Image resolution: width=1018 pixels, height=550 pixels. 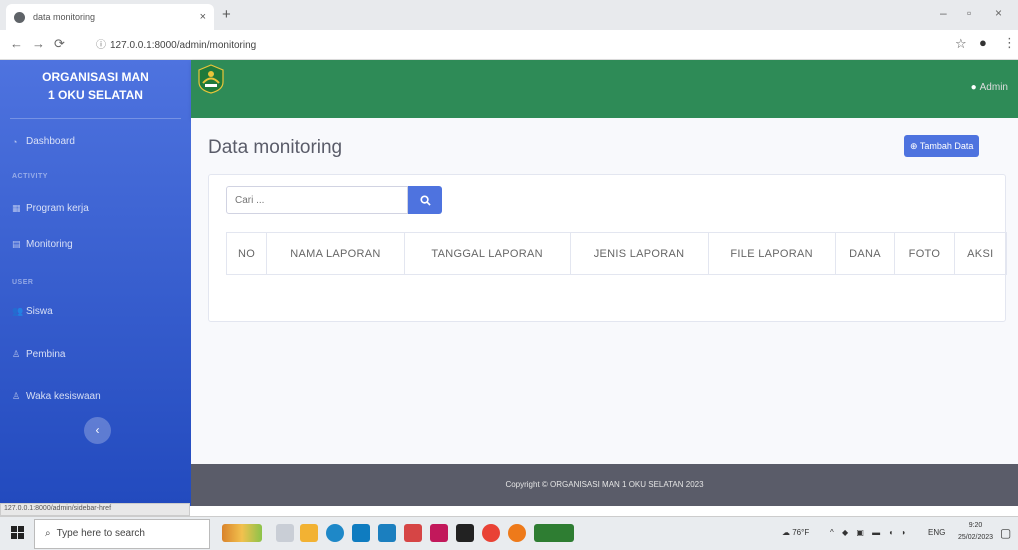 I want to click on close-window-button: ×, so click(x=998, y=13).